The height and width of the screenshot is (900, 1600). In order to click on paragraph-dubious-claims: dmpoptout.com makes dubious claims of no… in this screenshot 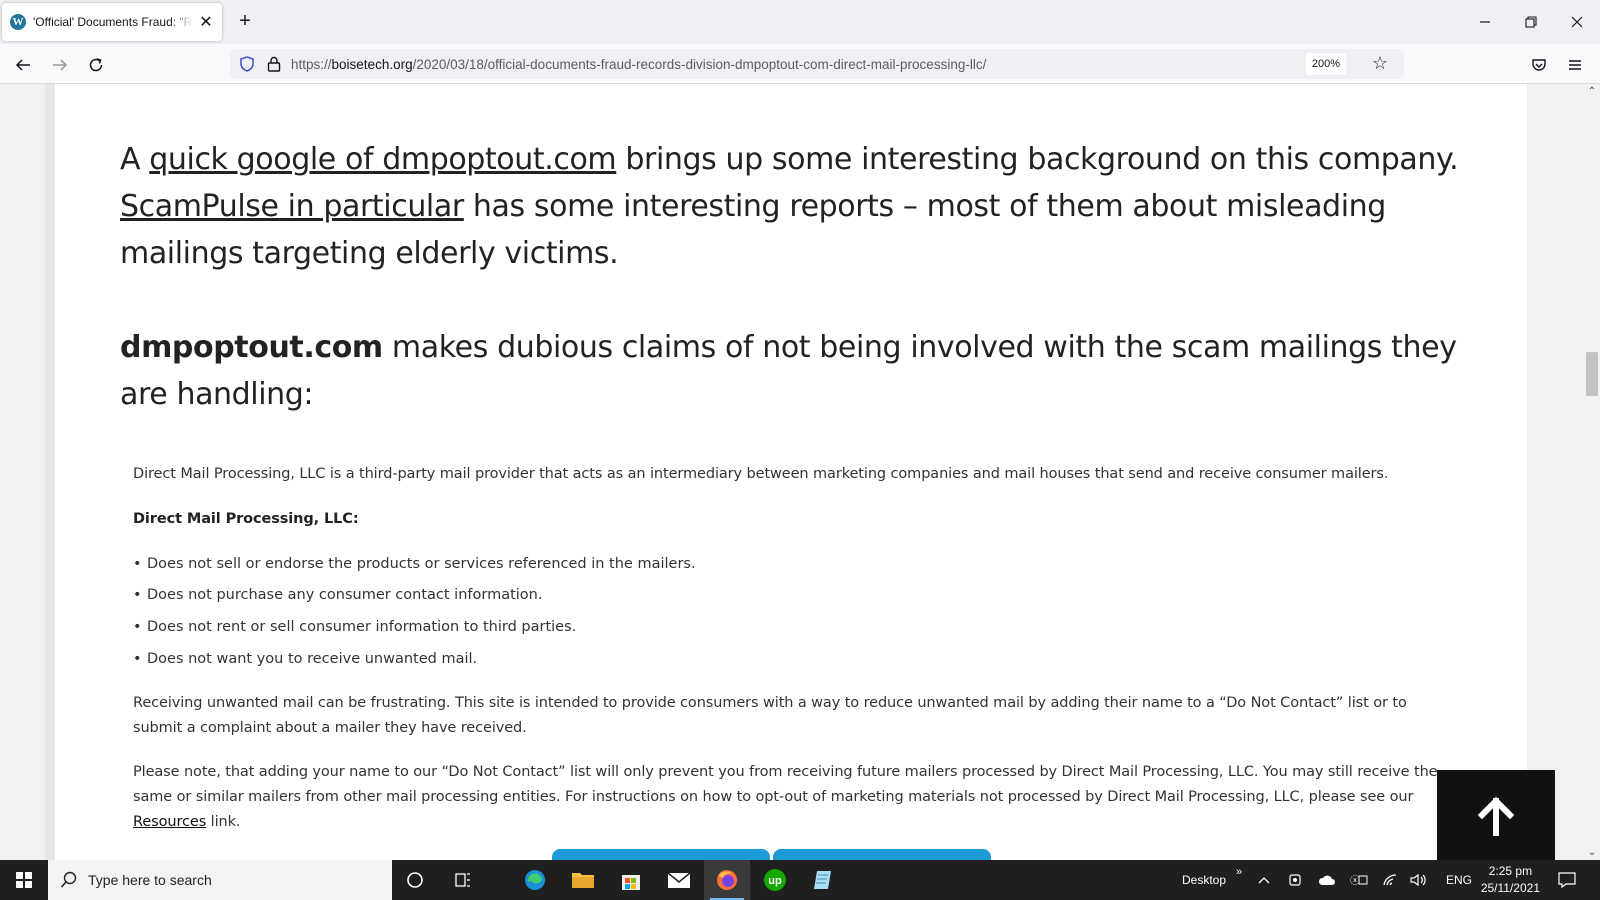, I will do `click(790, 371)`.